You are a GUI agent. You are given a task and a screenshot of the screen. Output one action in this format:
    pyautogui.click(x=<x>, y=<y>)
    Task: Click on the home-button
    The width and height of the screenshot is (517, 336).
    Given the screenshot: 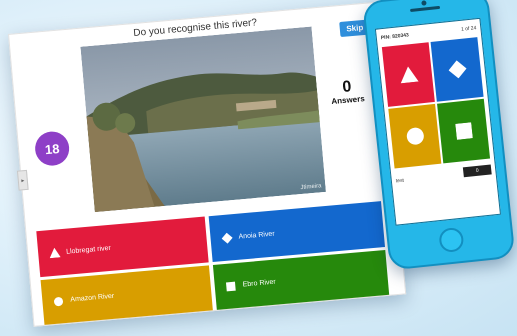 What is the action you would take?
    pyautogui.click(x=451, y=240)
    